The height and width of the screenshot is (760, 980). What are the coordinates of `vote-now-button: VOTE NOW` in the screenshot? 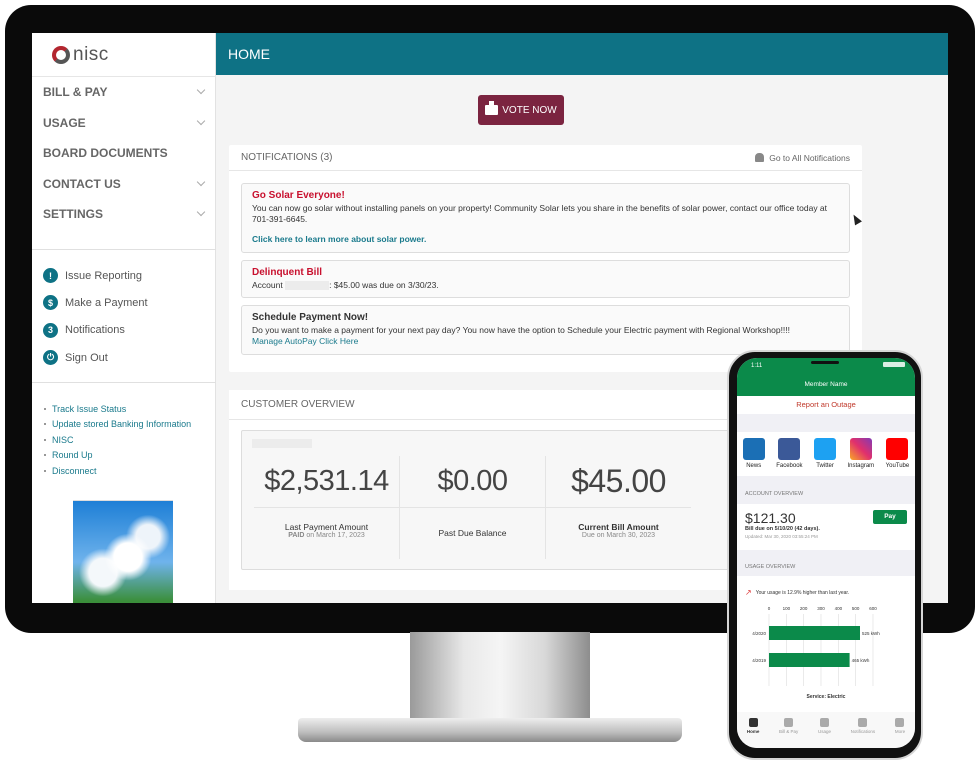 It's located at (521, 110).